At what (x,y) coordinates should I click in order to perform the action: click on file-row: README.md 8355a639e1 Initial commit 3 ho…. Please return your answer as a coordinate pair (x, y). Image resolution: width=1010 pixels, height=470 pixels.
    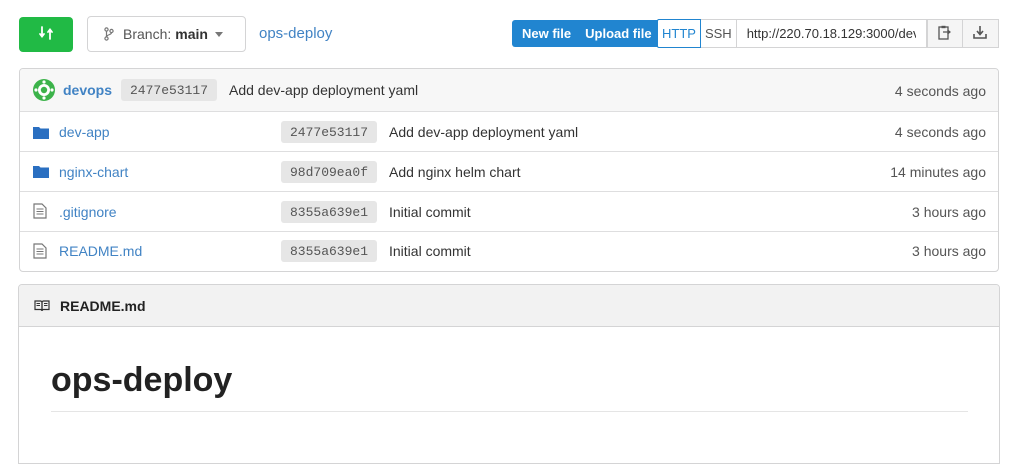
    Looking at the image, I should click on (509, 251).